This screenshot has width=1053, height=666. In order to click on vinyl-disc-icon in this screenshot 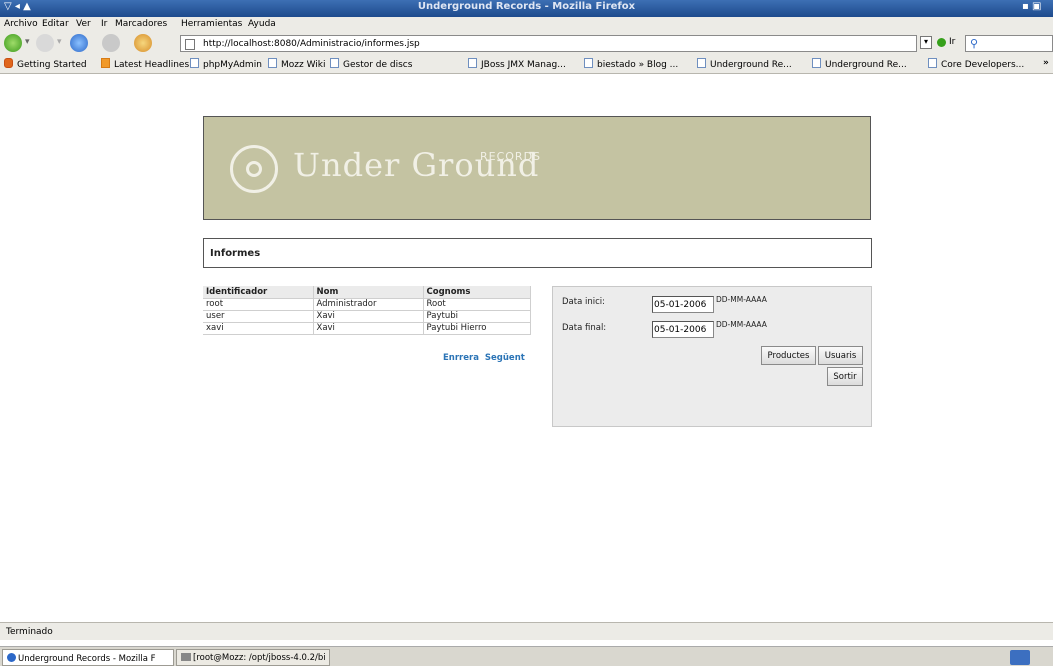, I will do `click(254, 169)`.